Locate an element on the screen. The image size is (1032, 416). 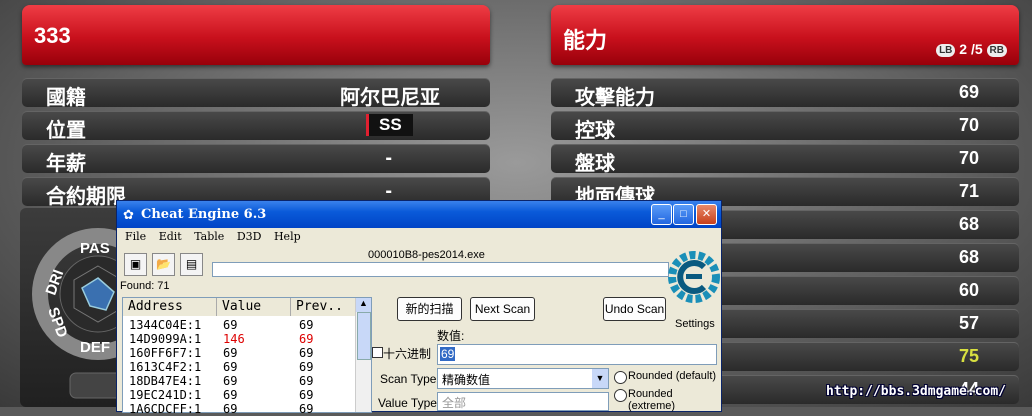
progress-bar is located at coordinates (440, 269).